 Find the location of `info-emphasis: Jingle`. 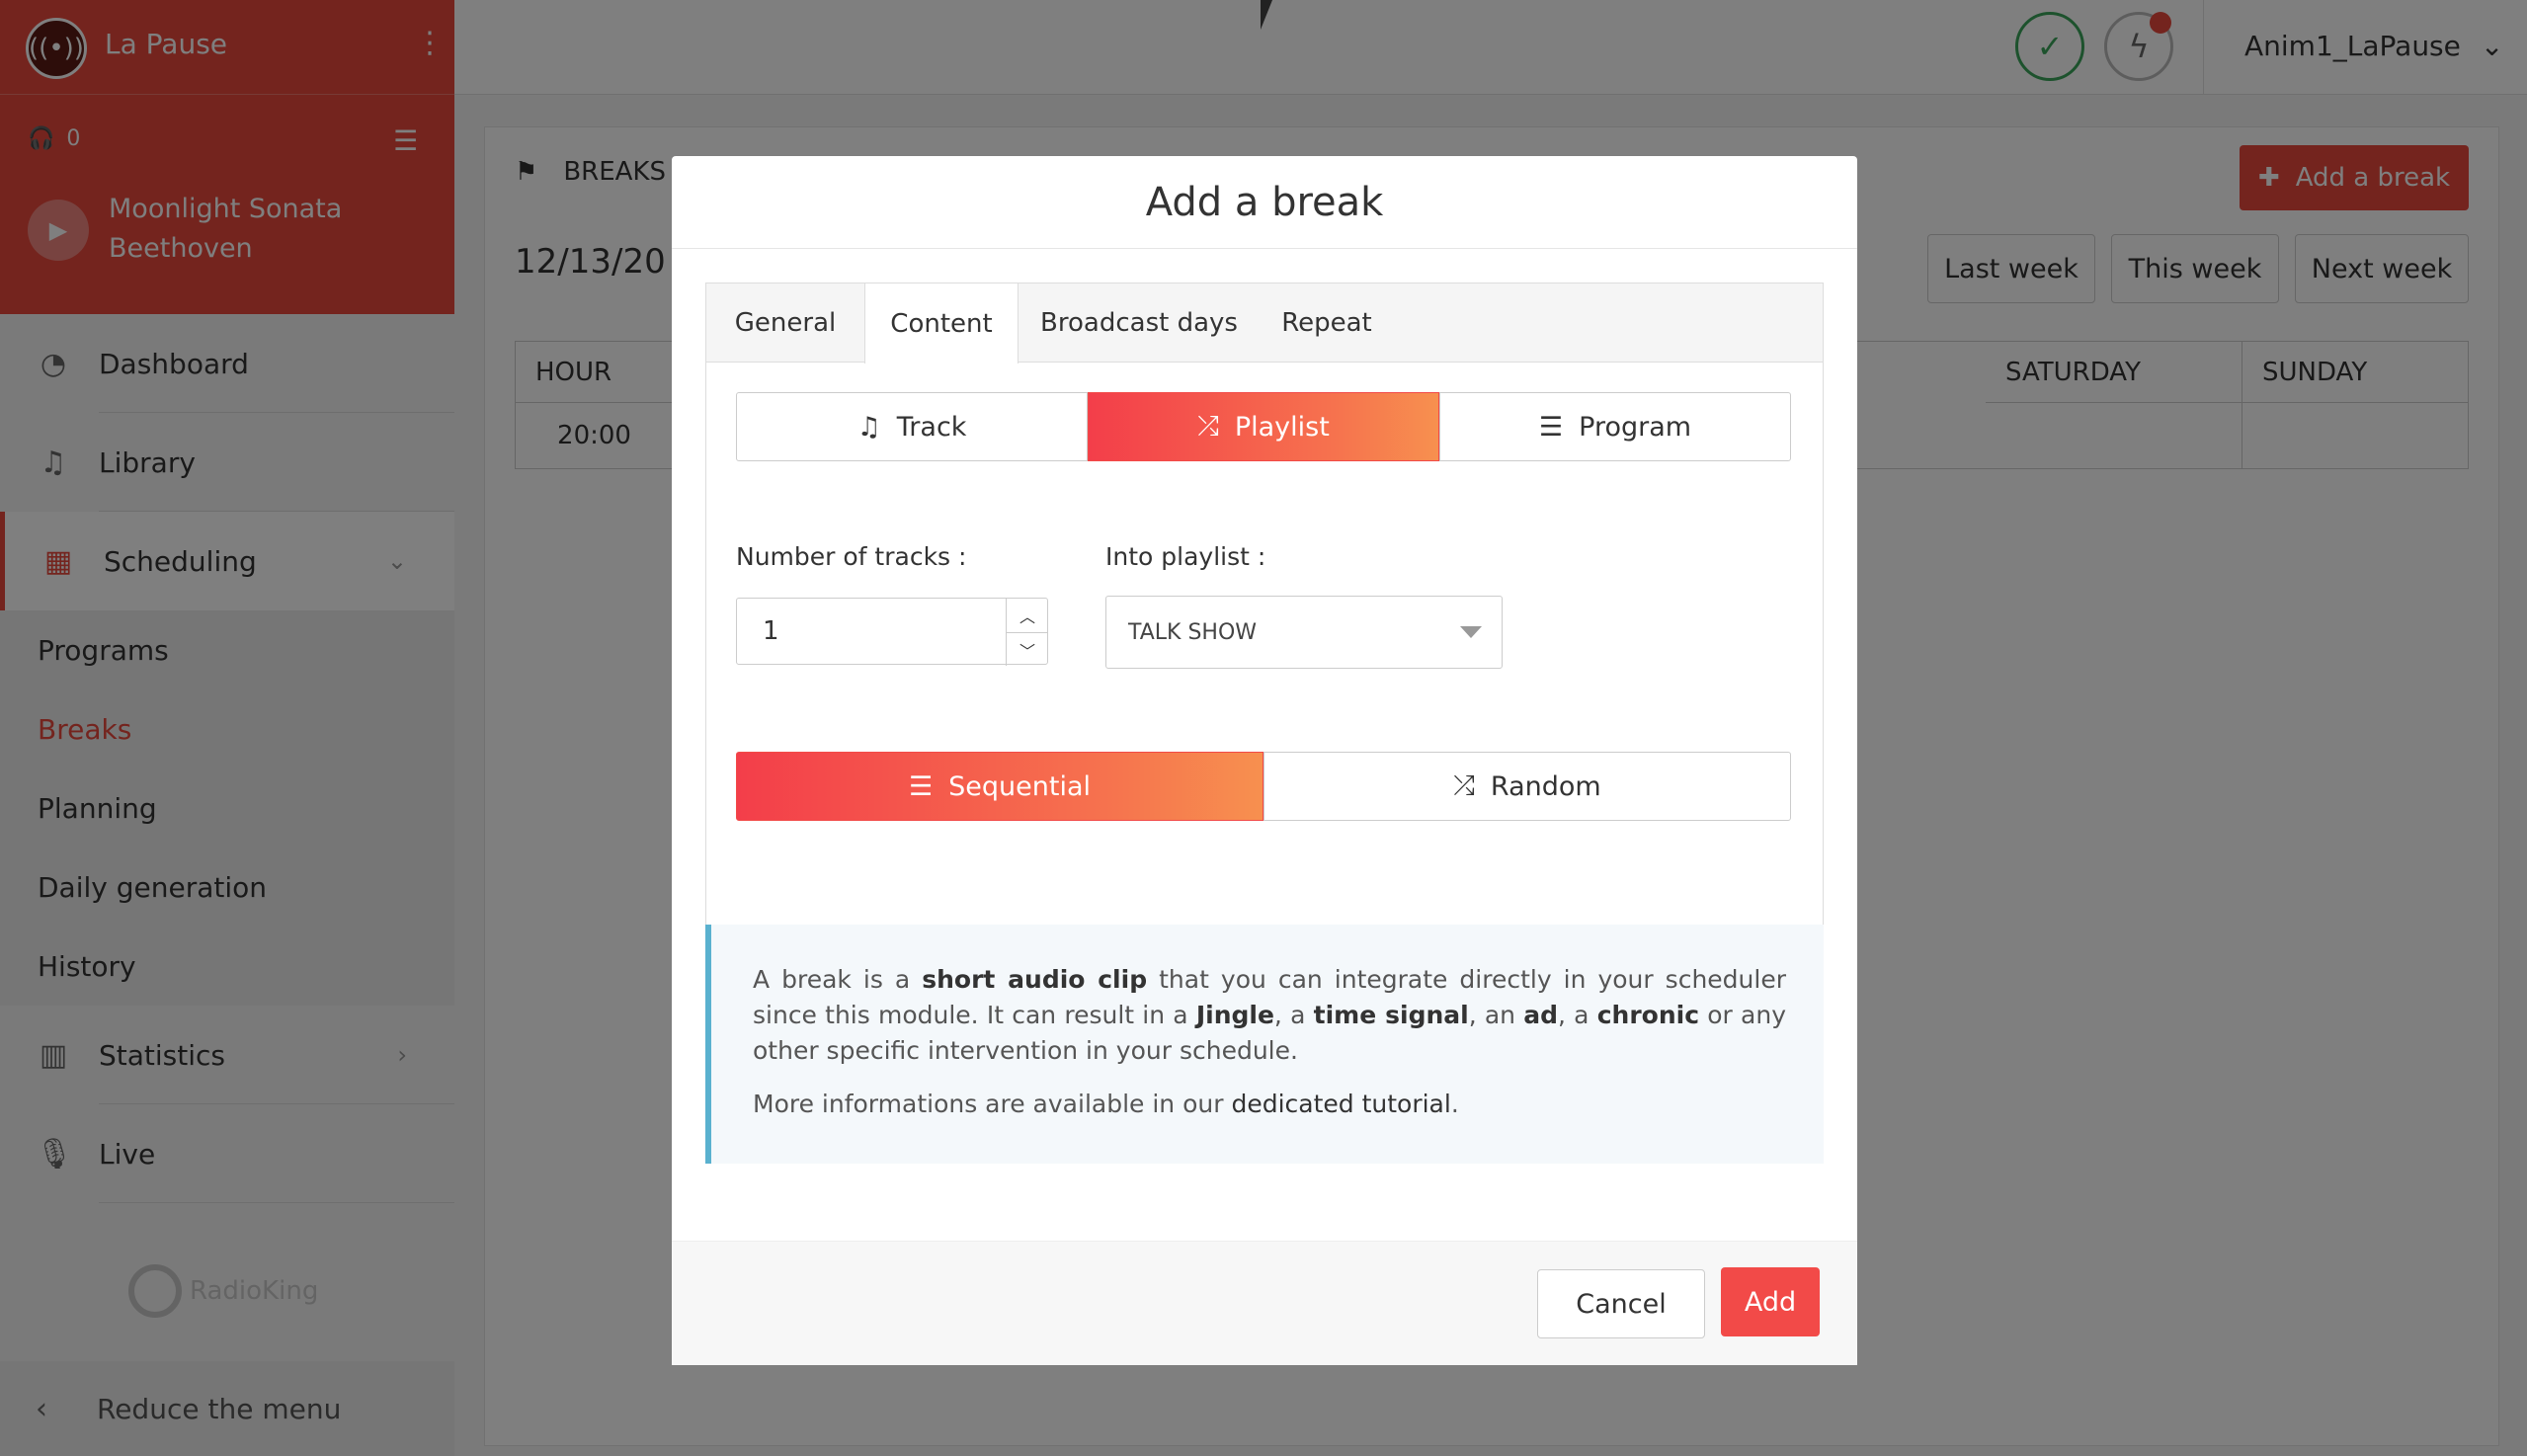

info-emphasis: Jingle is located at coordinates (1234, 1015).